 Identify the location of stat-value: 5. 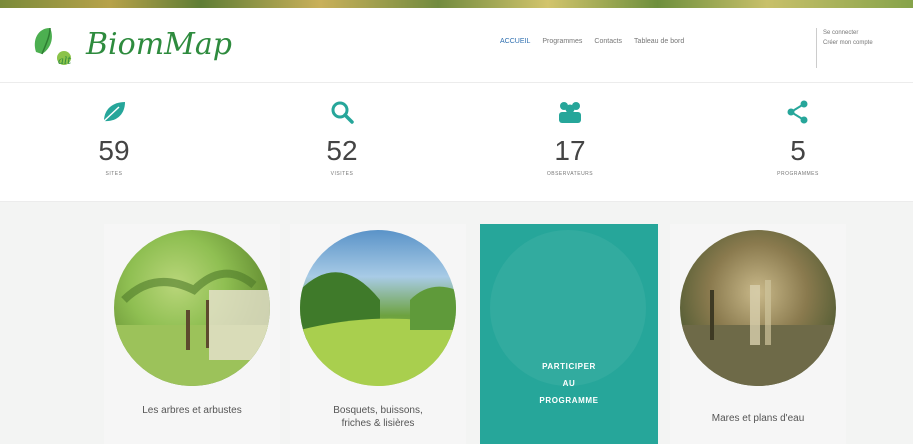
(798, 150).